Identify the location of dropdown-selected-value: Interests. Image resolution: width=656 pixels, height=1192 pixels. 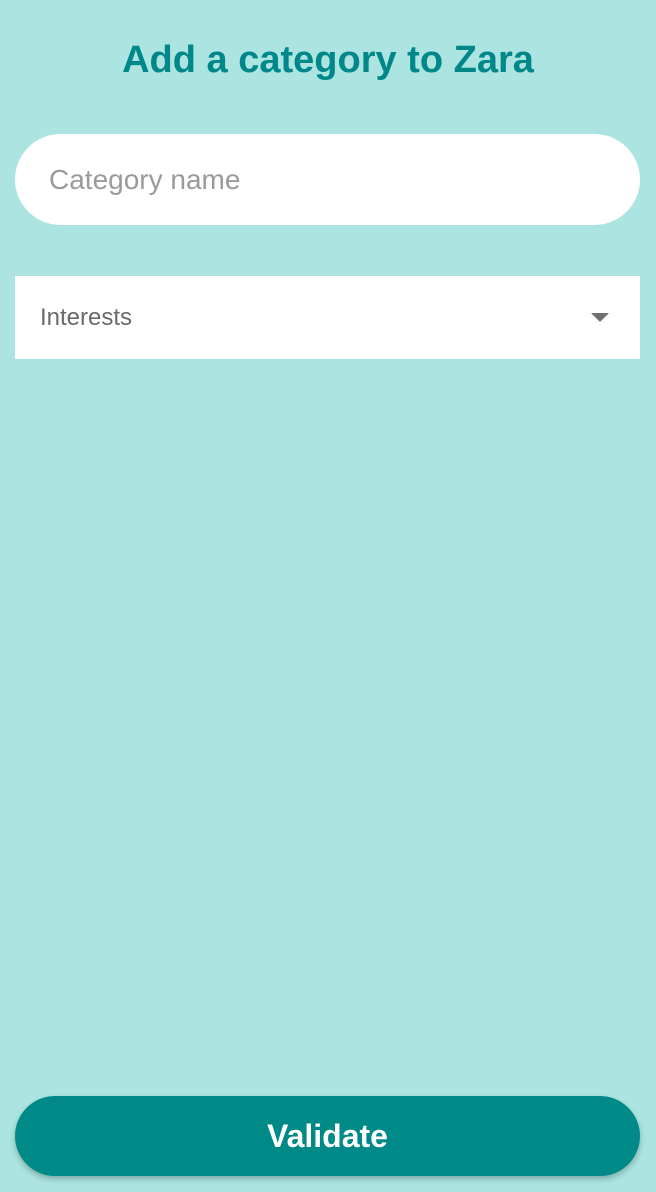
(86, 317).